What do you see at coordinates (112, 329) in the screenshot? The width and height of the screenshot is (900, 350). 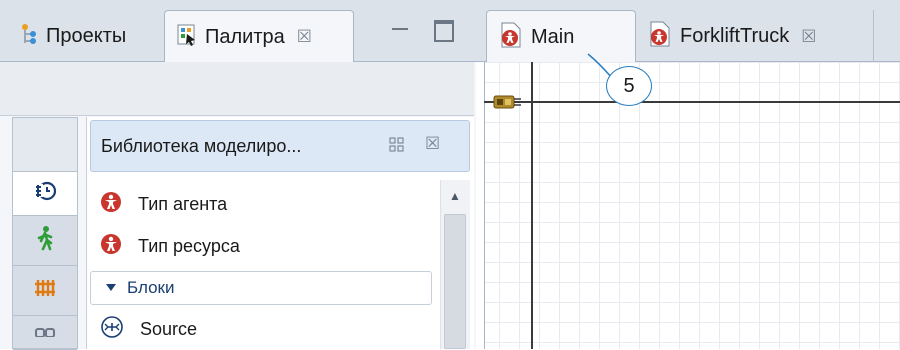 I see `source-icon` at bounding box center [112, 329].